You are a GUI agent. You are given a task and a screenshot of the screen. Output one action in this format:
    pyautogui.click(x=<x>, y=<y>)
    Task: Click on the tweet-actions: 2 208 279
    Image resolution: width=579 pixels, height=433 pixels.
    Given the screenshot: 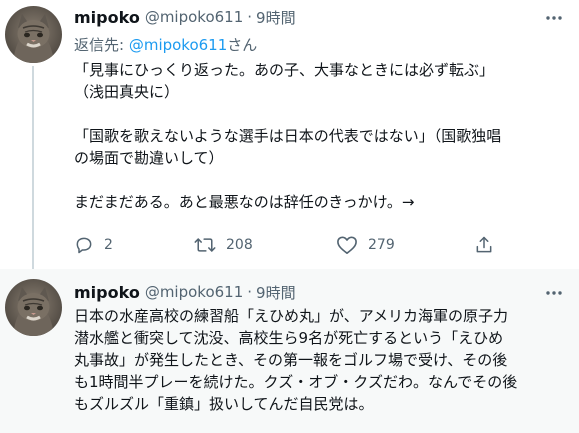 What is the action you would take?
    pyautogui.click(x=289, y=245)
    